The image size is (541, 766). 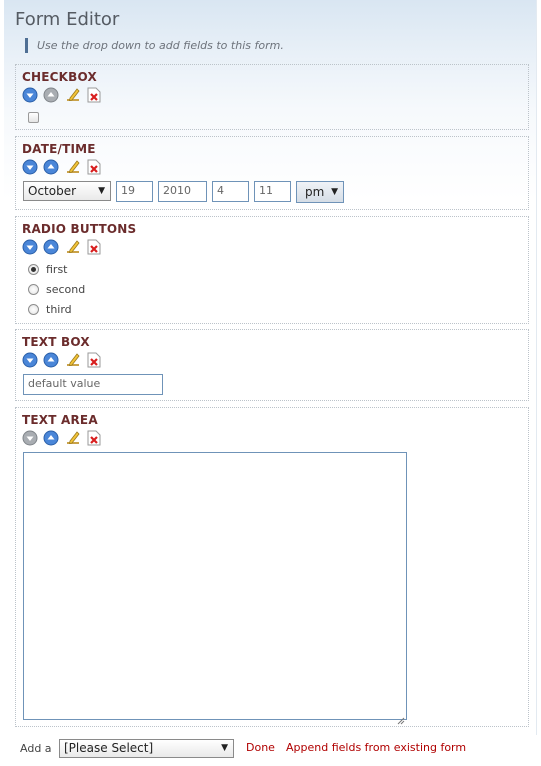 I want to click on month-select: October ▼, so click(x=67, y=191).